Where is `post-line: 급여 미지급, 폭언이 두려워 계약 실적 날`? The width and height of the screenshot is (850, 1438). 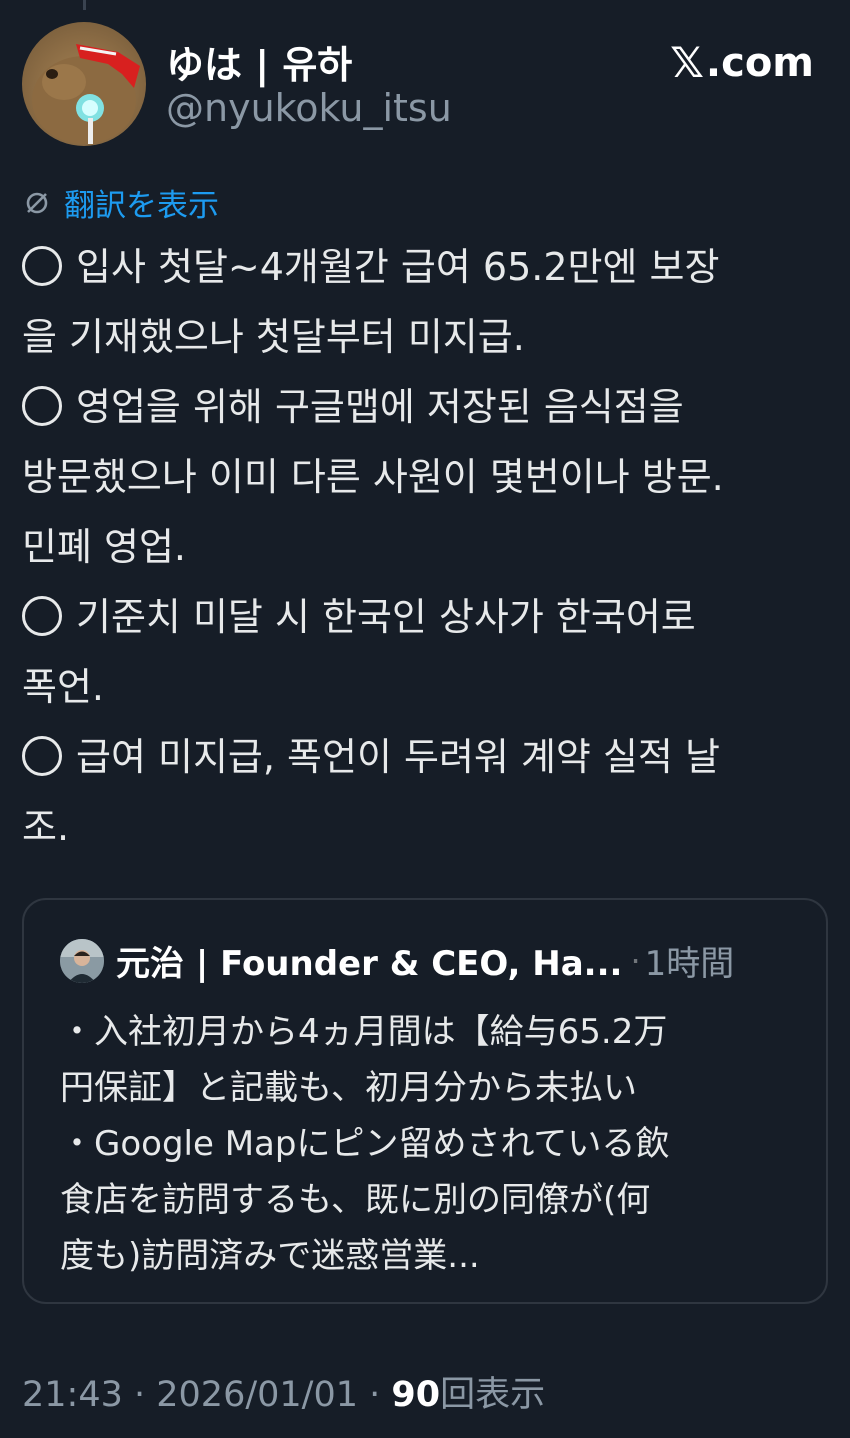 post-line: 급여 미지급, 폭언이 두려워 계약 실적 날 is located at coordinates (432, 757).